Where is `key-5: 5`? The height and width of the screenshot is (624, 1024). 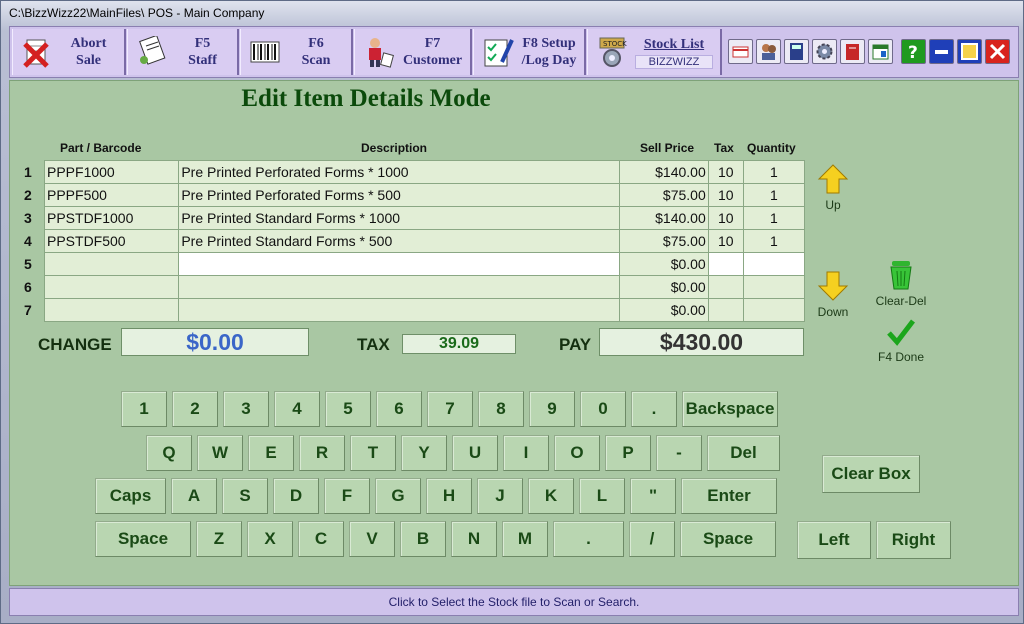 key-5: 5 is located at coordinates (348, 409).